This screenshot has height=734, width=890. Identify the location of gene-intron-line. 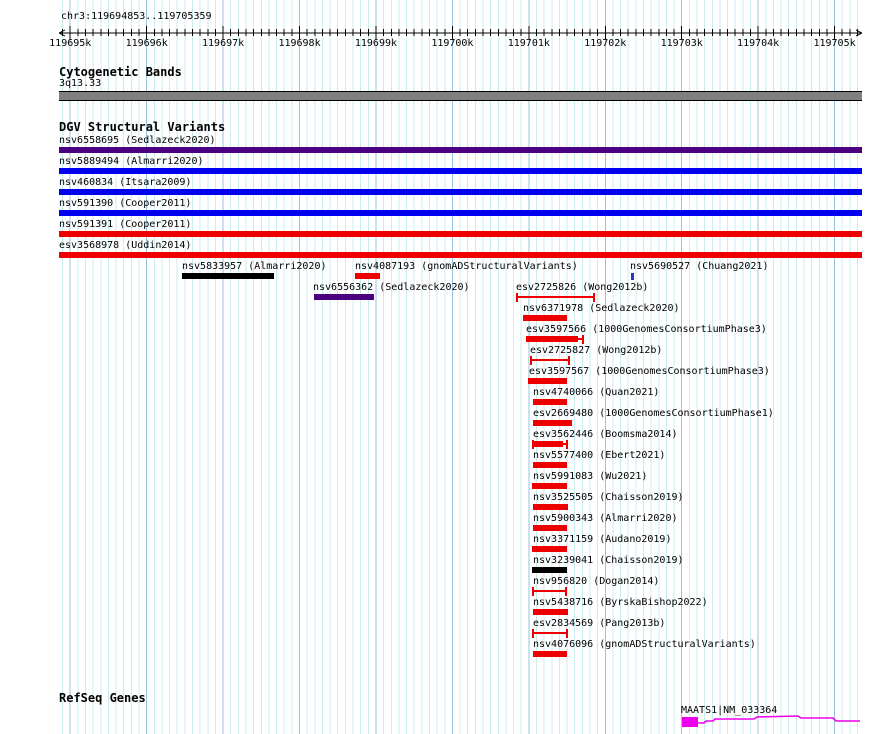
(779, 719).